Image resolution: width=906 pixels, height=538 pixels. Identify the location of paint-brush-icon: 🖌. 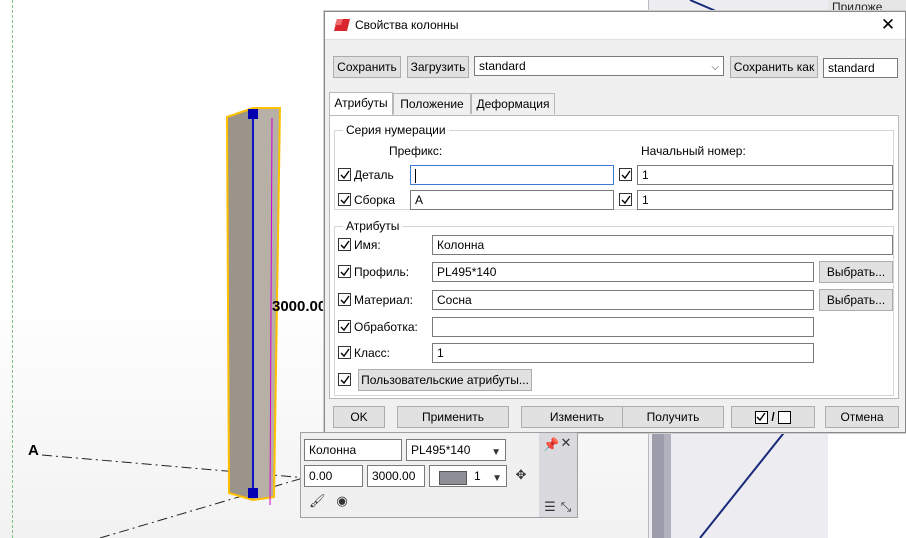
(317, 501).